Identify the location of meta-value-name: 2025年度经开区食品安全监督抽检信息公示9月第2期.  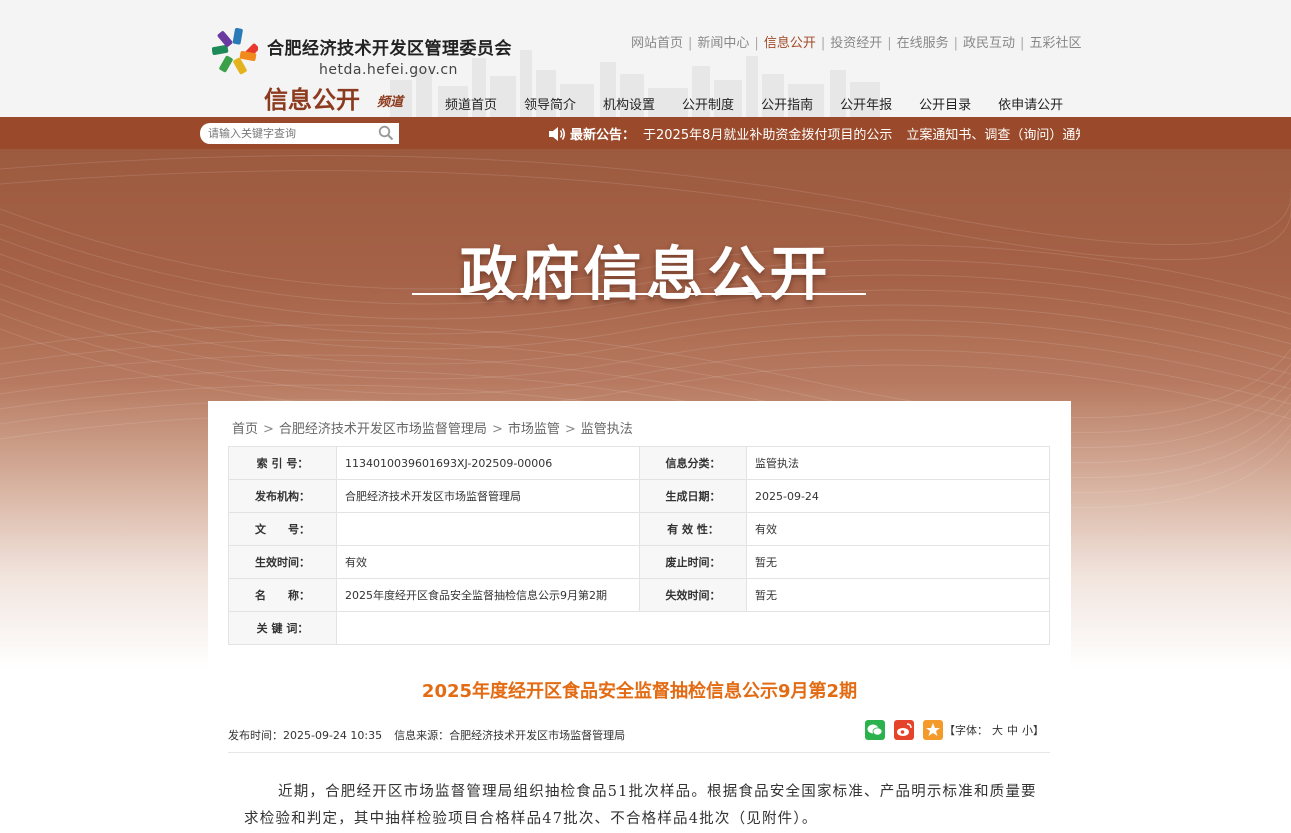
(488, 595).